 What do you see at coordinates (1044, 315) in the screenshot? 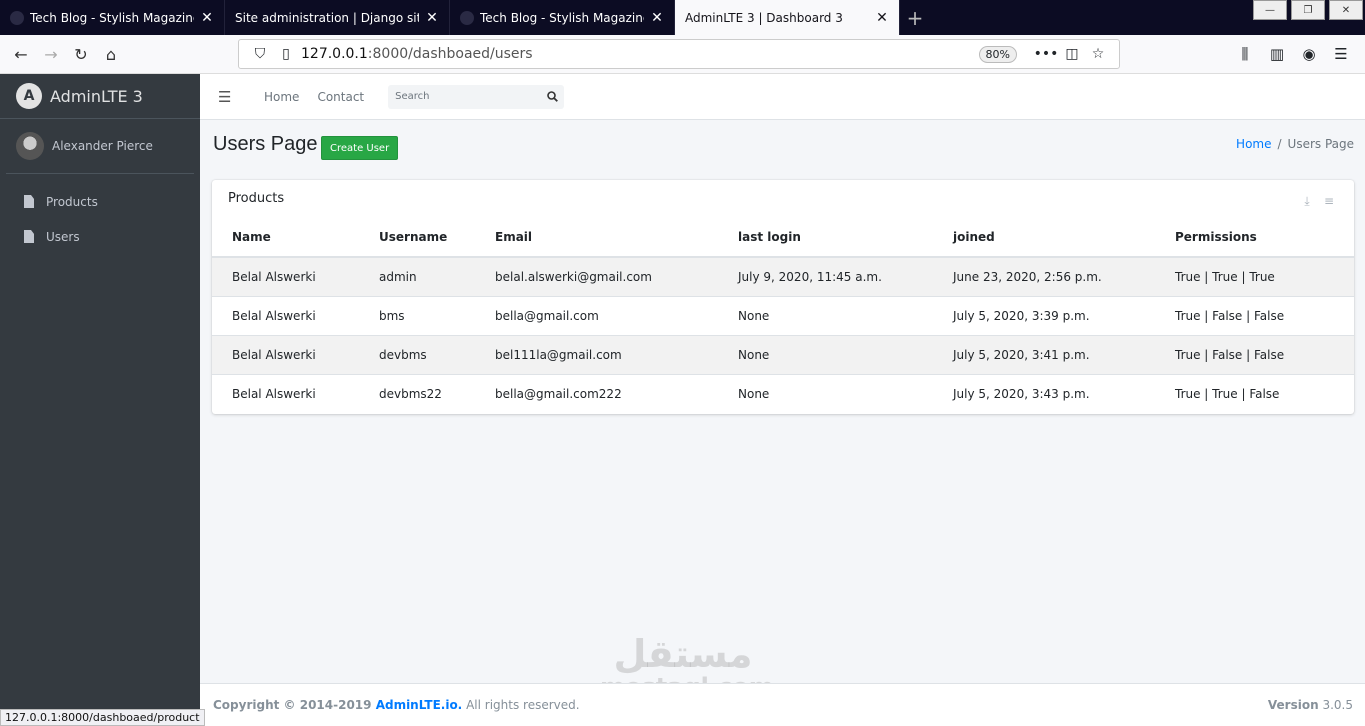
I see `cell-joined: July 5, 2020, 3:39 p.m.` at bounding box center [1044, 315].